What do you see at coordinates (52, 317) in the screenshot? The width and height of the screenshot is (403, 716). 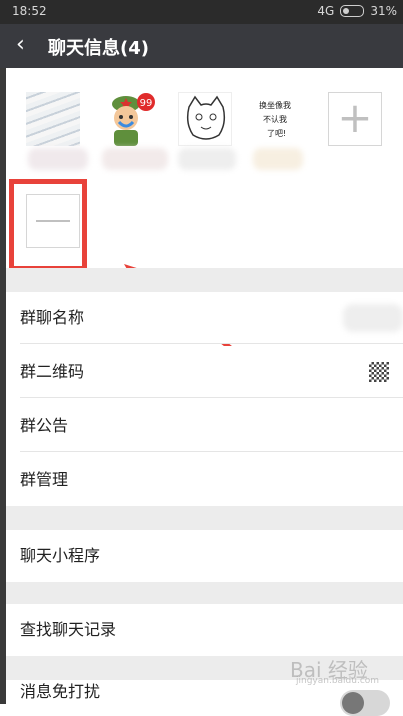 I see `group-name-label: 群聊名称` at bounding box center [52, 317].